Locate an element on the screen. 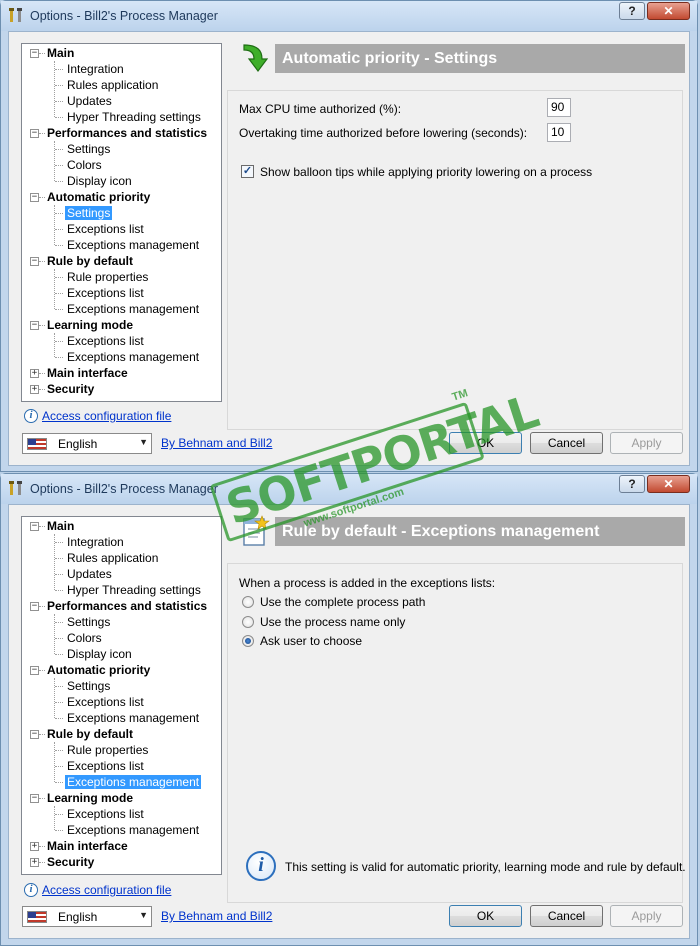 The width and height of the screenshot is (700, 946). us-flag-icon is located at coordinates (37, 444).